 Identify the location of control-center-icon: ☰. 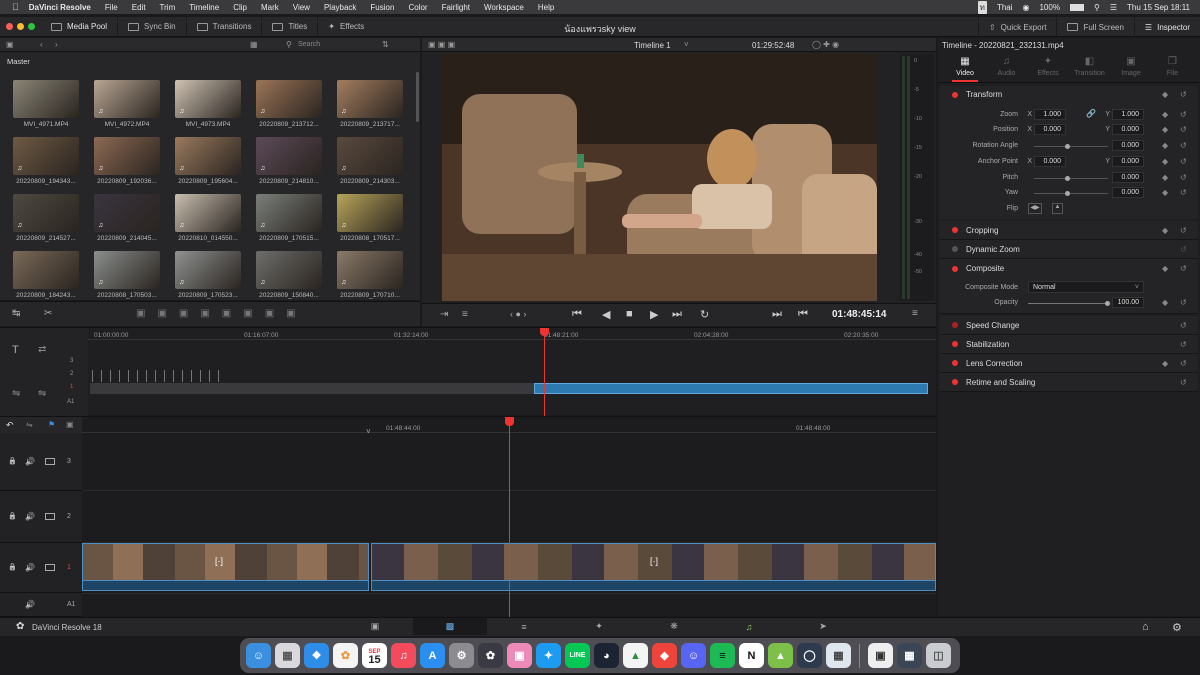
(1113, 7).